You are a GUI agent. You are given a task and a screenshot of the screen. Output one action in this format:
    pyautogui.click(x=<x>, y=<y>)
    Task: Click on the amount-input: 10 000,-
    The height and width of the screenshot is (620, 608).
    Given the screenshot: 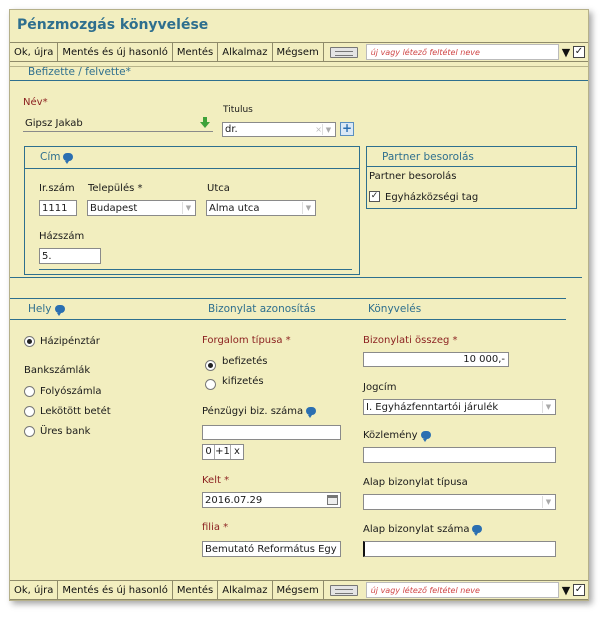 What is the action you would take?
    pyautogui.click(x=436, y=359)
    